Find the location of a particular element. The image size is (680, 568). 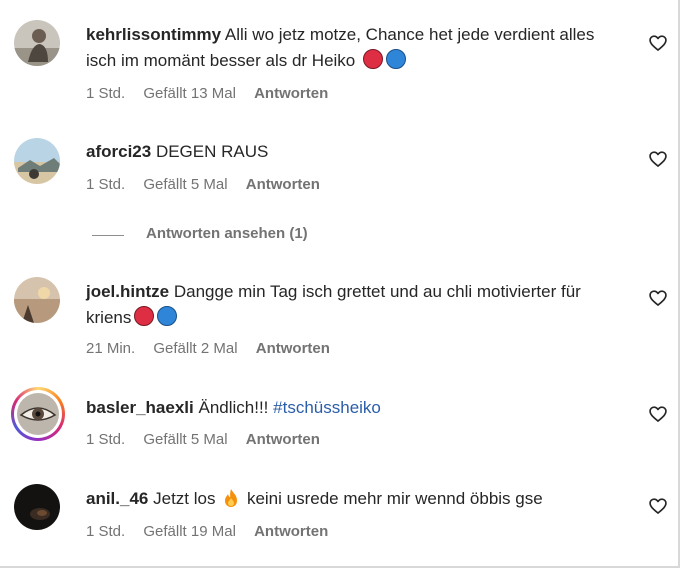

comment-body: DEGEN RAUS is located at coordinates (212, 151).